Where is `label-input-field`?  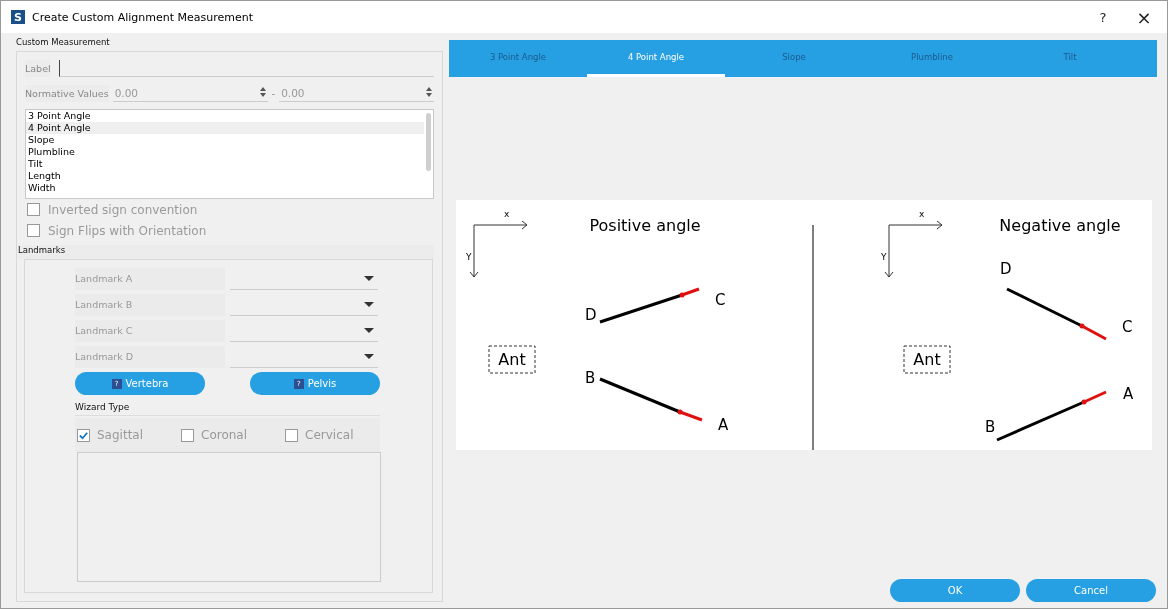 label-input-field is located at coordinates (246, 68).